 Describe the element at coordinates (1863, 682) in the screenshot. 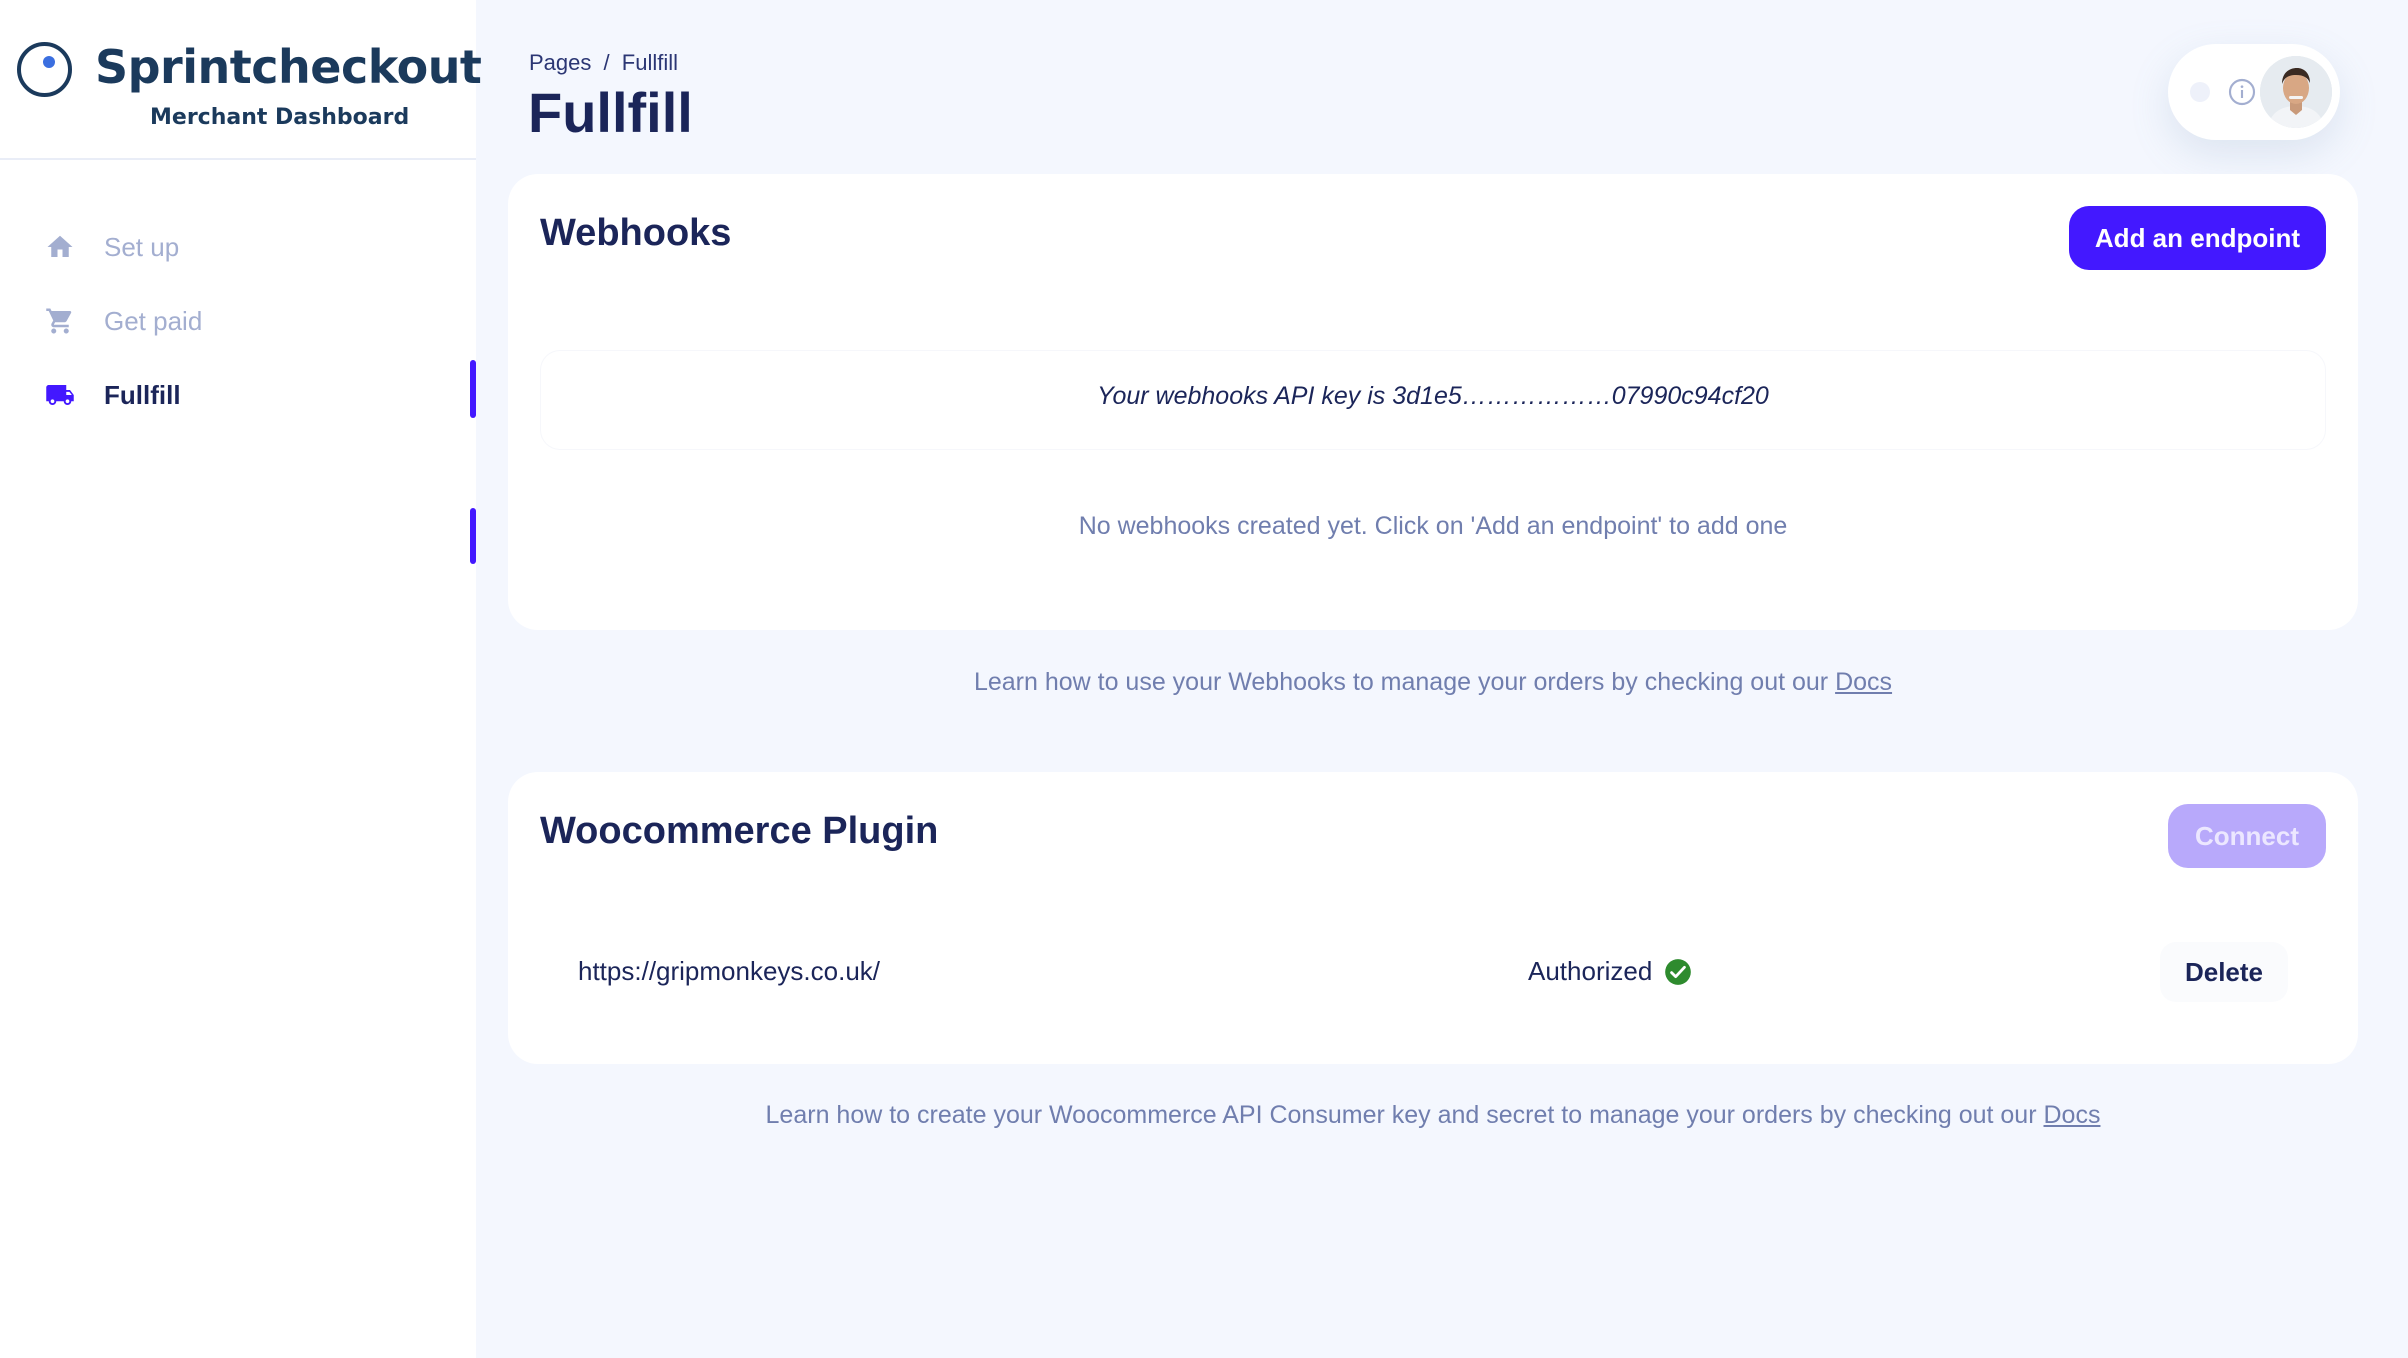

I see `webhooks-docs-link: Docs` at that location.